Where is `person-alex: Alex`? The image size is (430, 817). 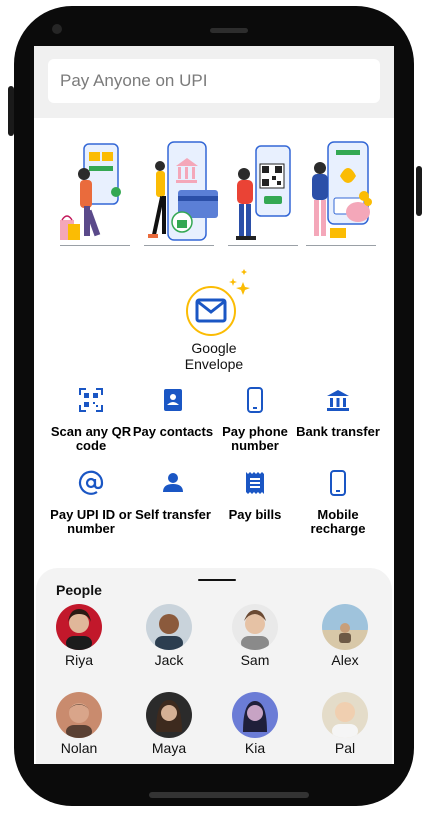 person-alex: Alex is located at coordinates (345, 636).